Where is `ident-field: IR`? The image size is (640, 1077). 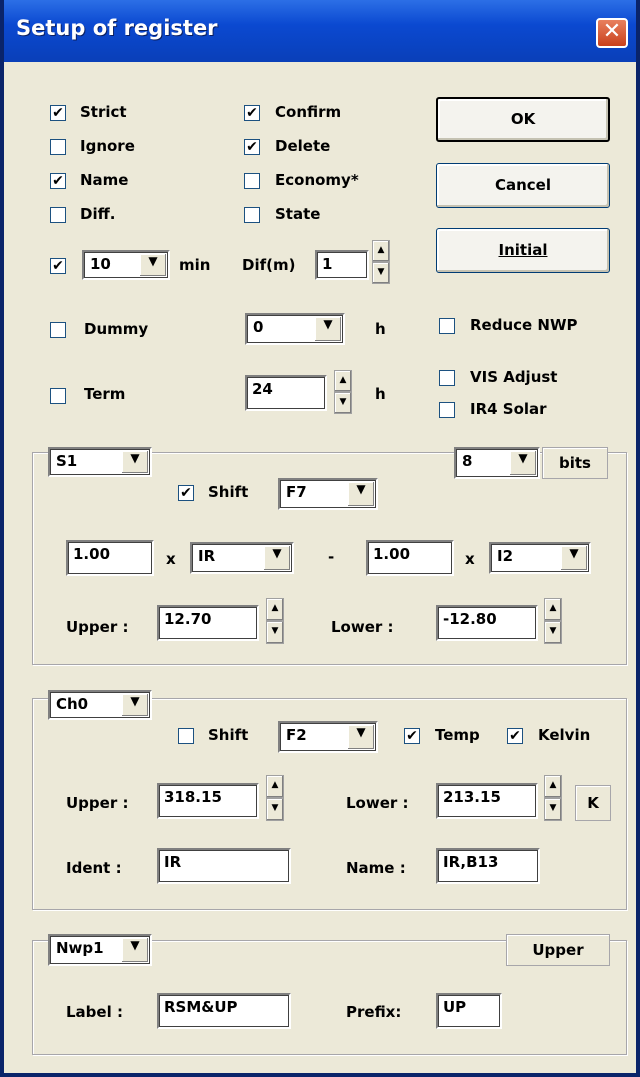 ident-field: IR is located at coordinates (224, 866).